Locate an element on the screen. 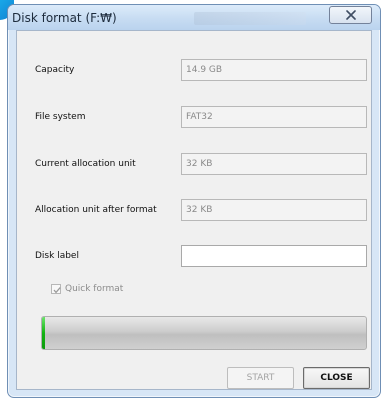 The width and height of the screenshot is (386, 402). title-bar-background is located at coordinates (250, 18).